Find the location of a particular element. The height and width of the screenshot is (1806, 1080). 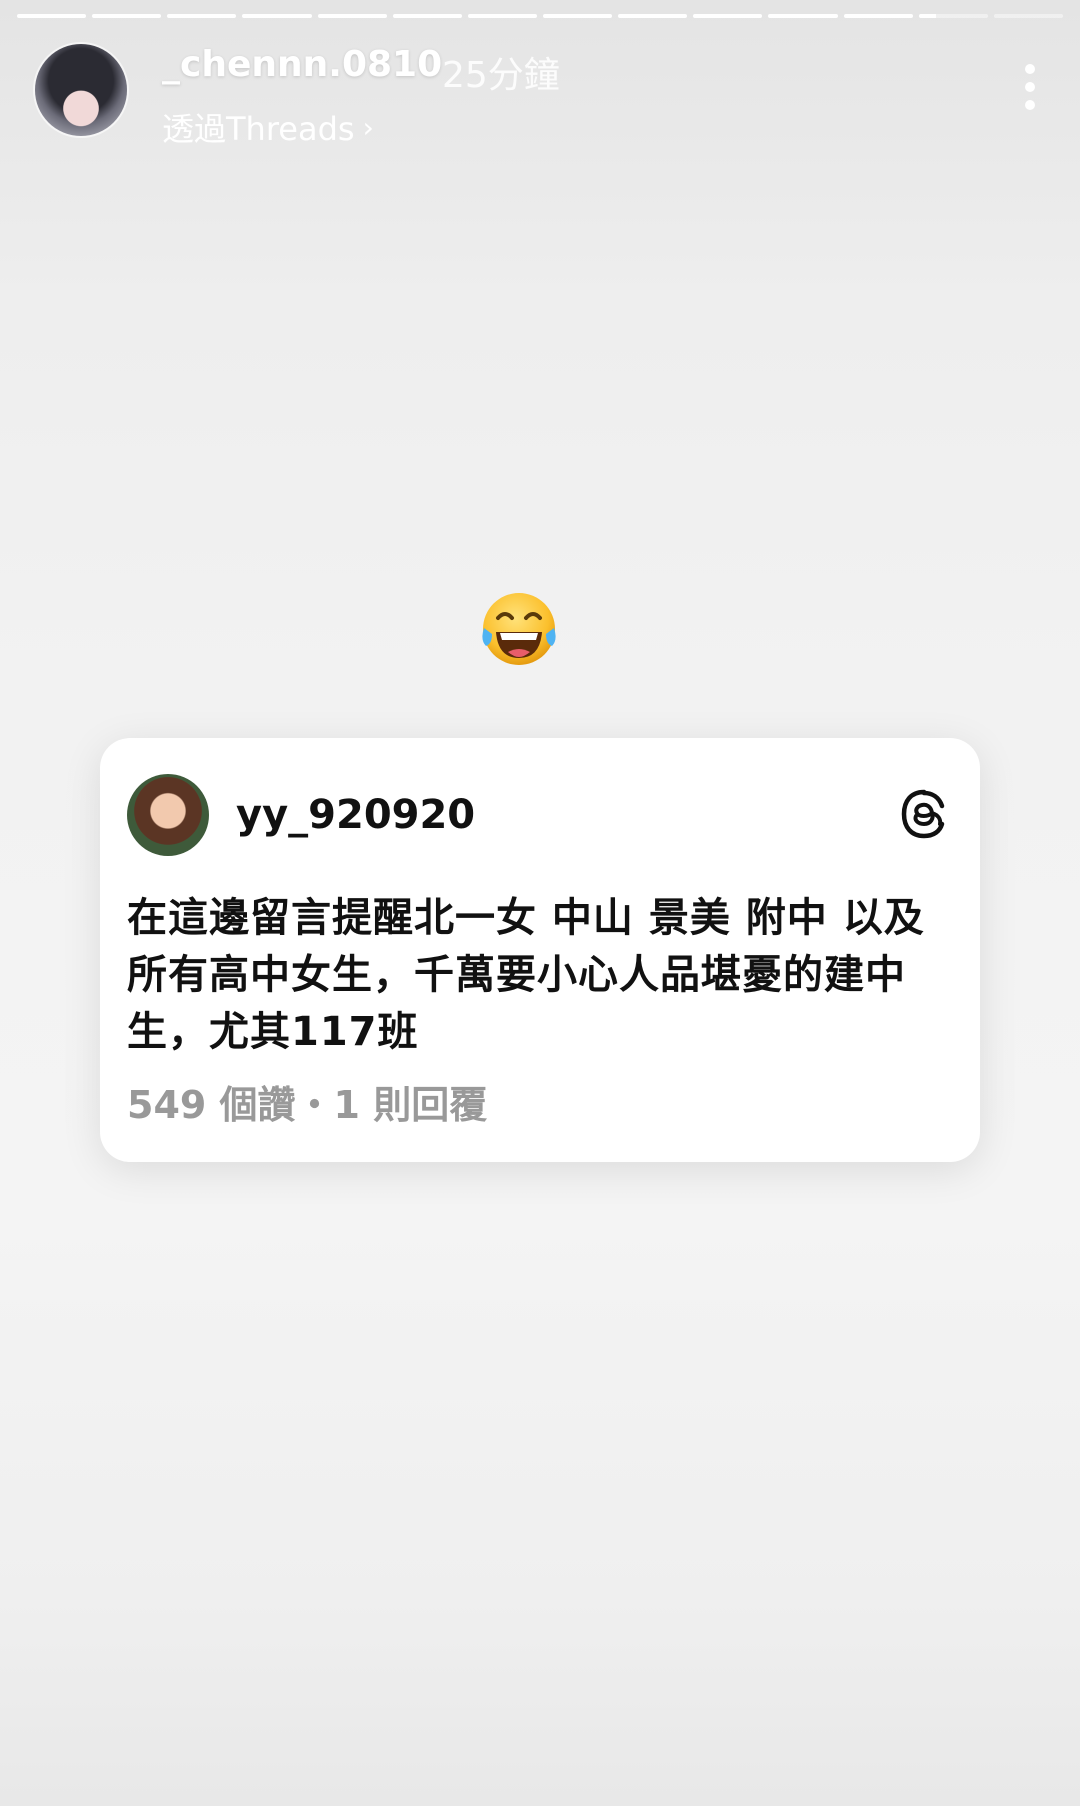

via-threads-link: 透過Threads › is located at coordinates (268, 127).